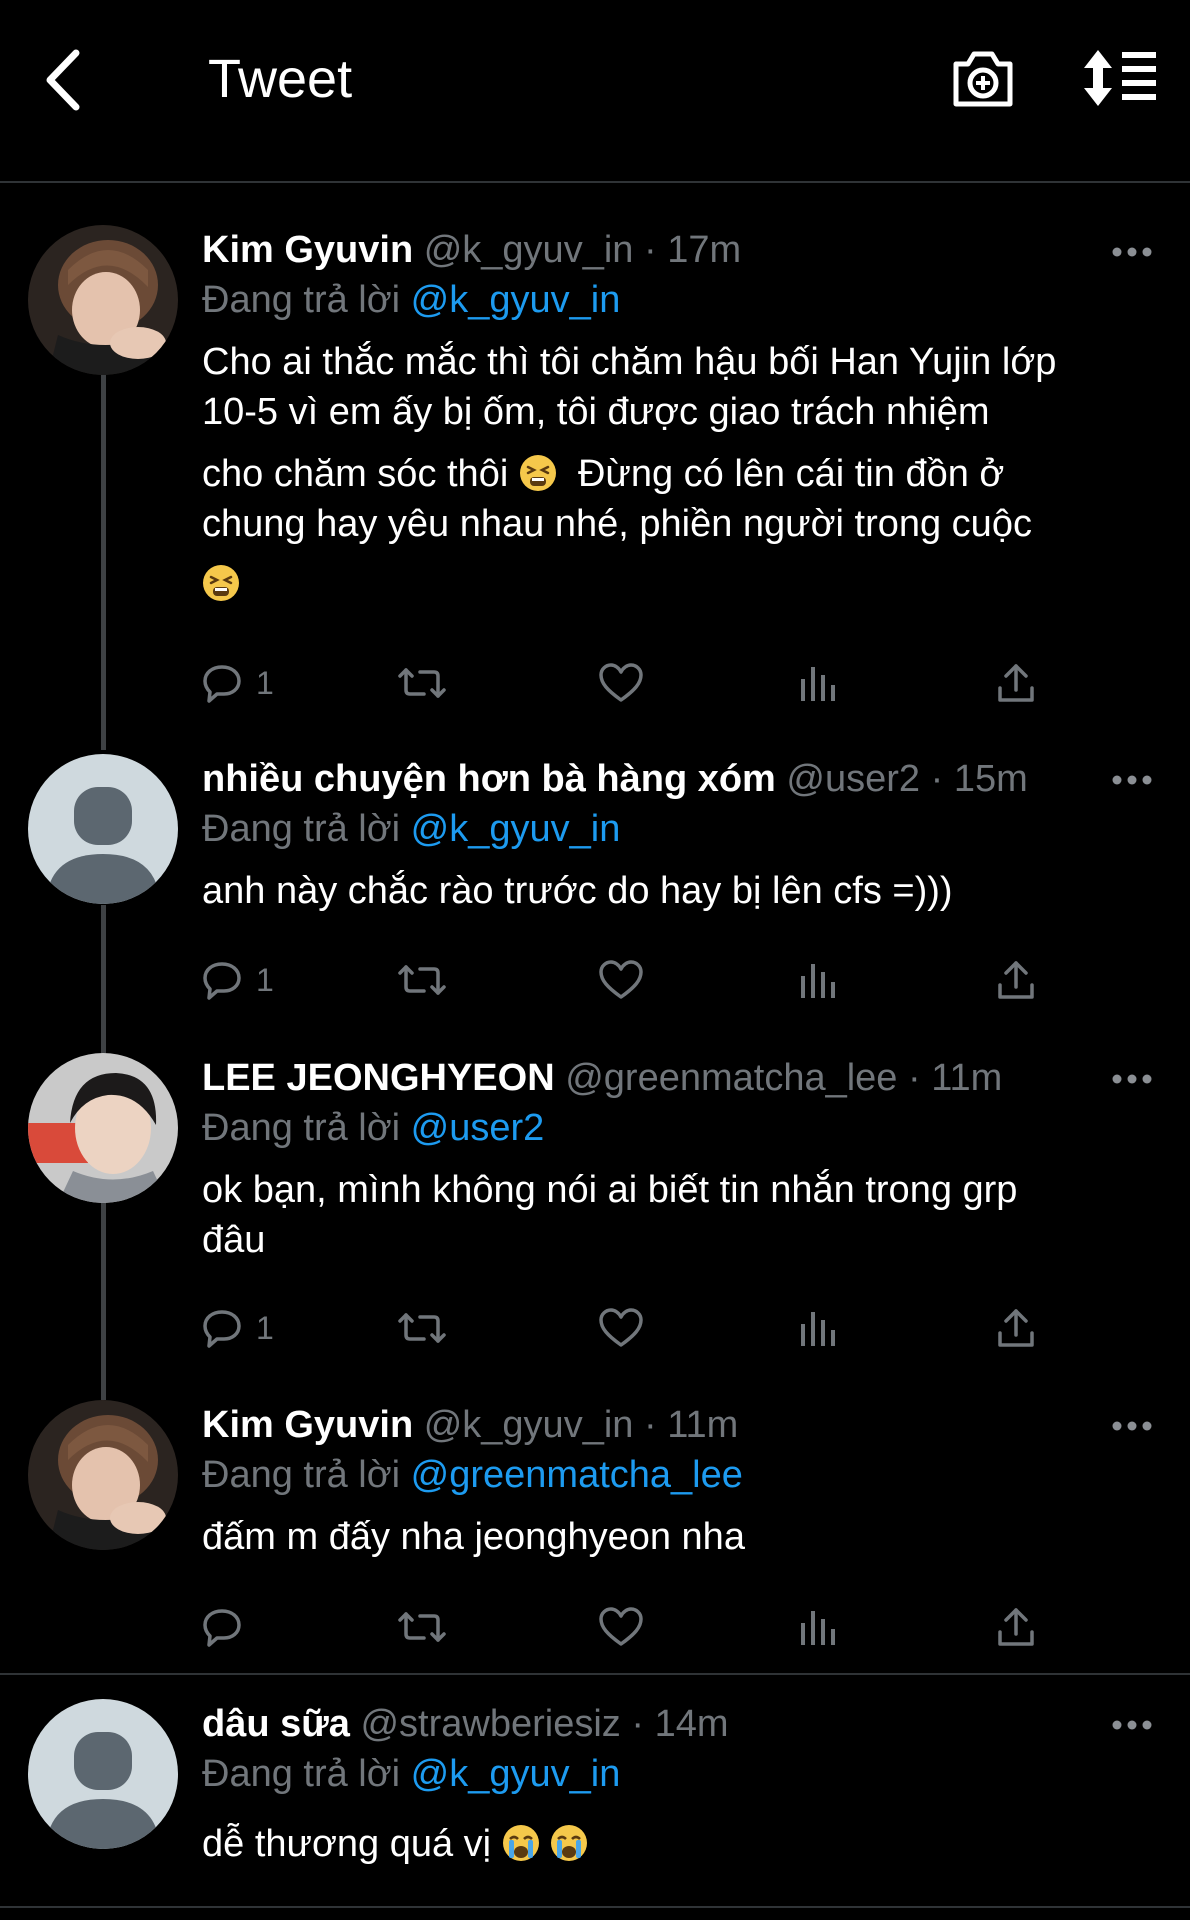 Image resolution: width=1190 pixels, height=1920 pixels. I want to click on tweet-text: đấm m đấy nha jeonghyeon nha, so click(473, 1537).